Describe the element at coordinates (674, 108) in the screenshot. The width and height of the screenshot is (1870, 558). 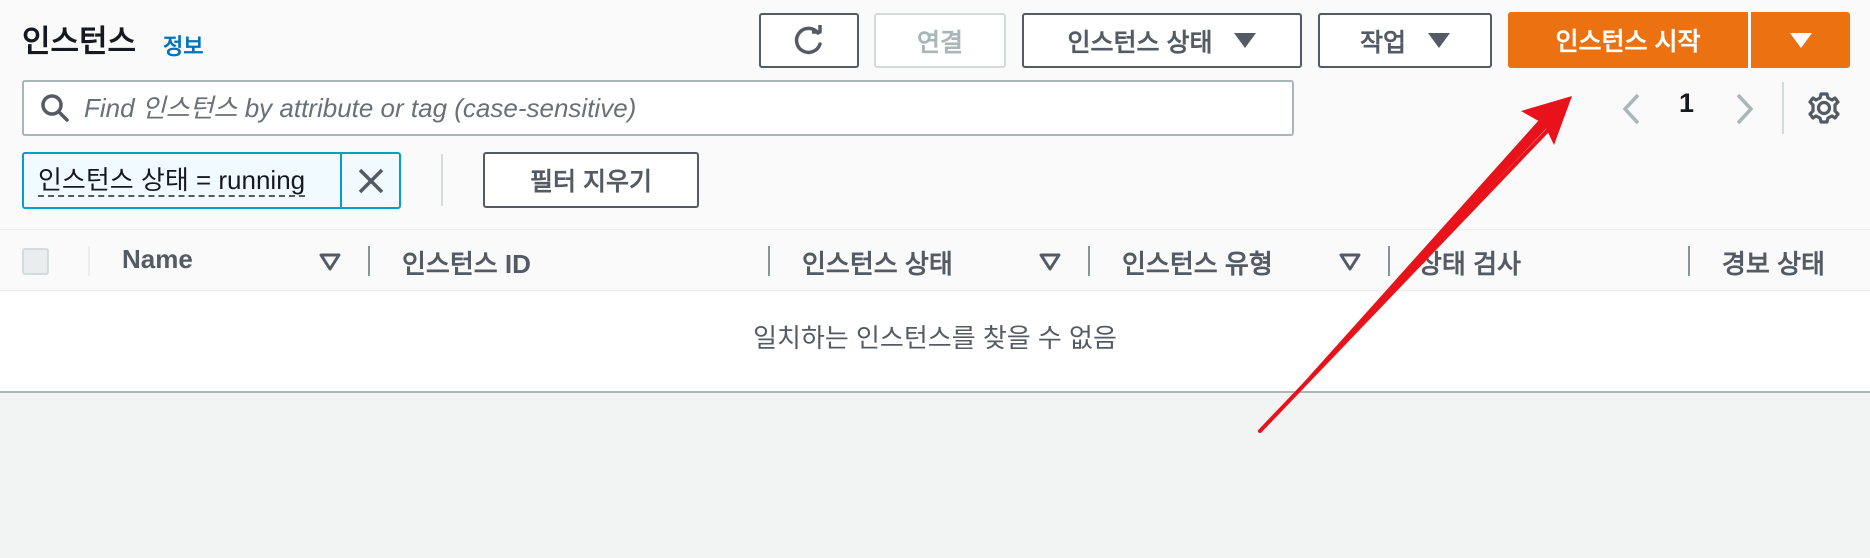
I see `search-input` at that location.